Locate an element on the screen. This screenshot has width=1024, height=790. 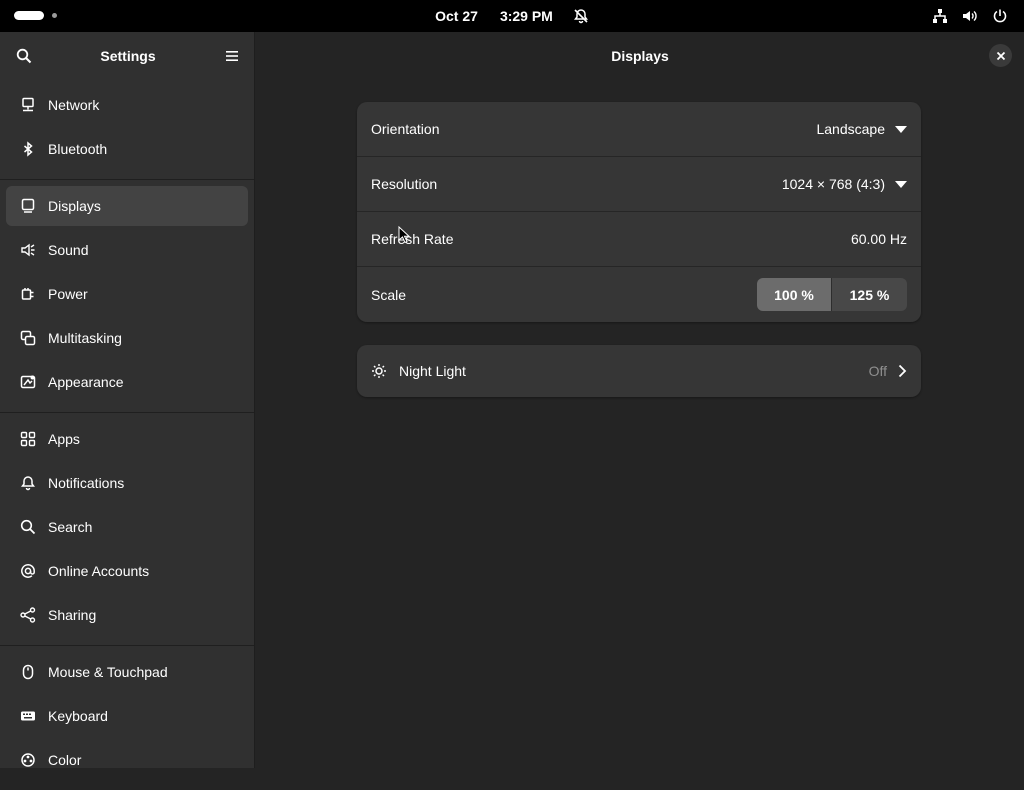
mouse-icon is located at coordinates (28, 672).